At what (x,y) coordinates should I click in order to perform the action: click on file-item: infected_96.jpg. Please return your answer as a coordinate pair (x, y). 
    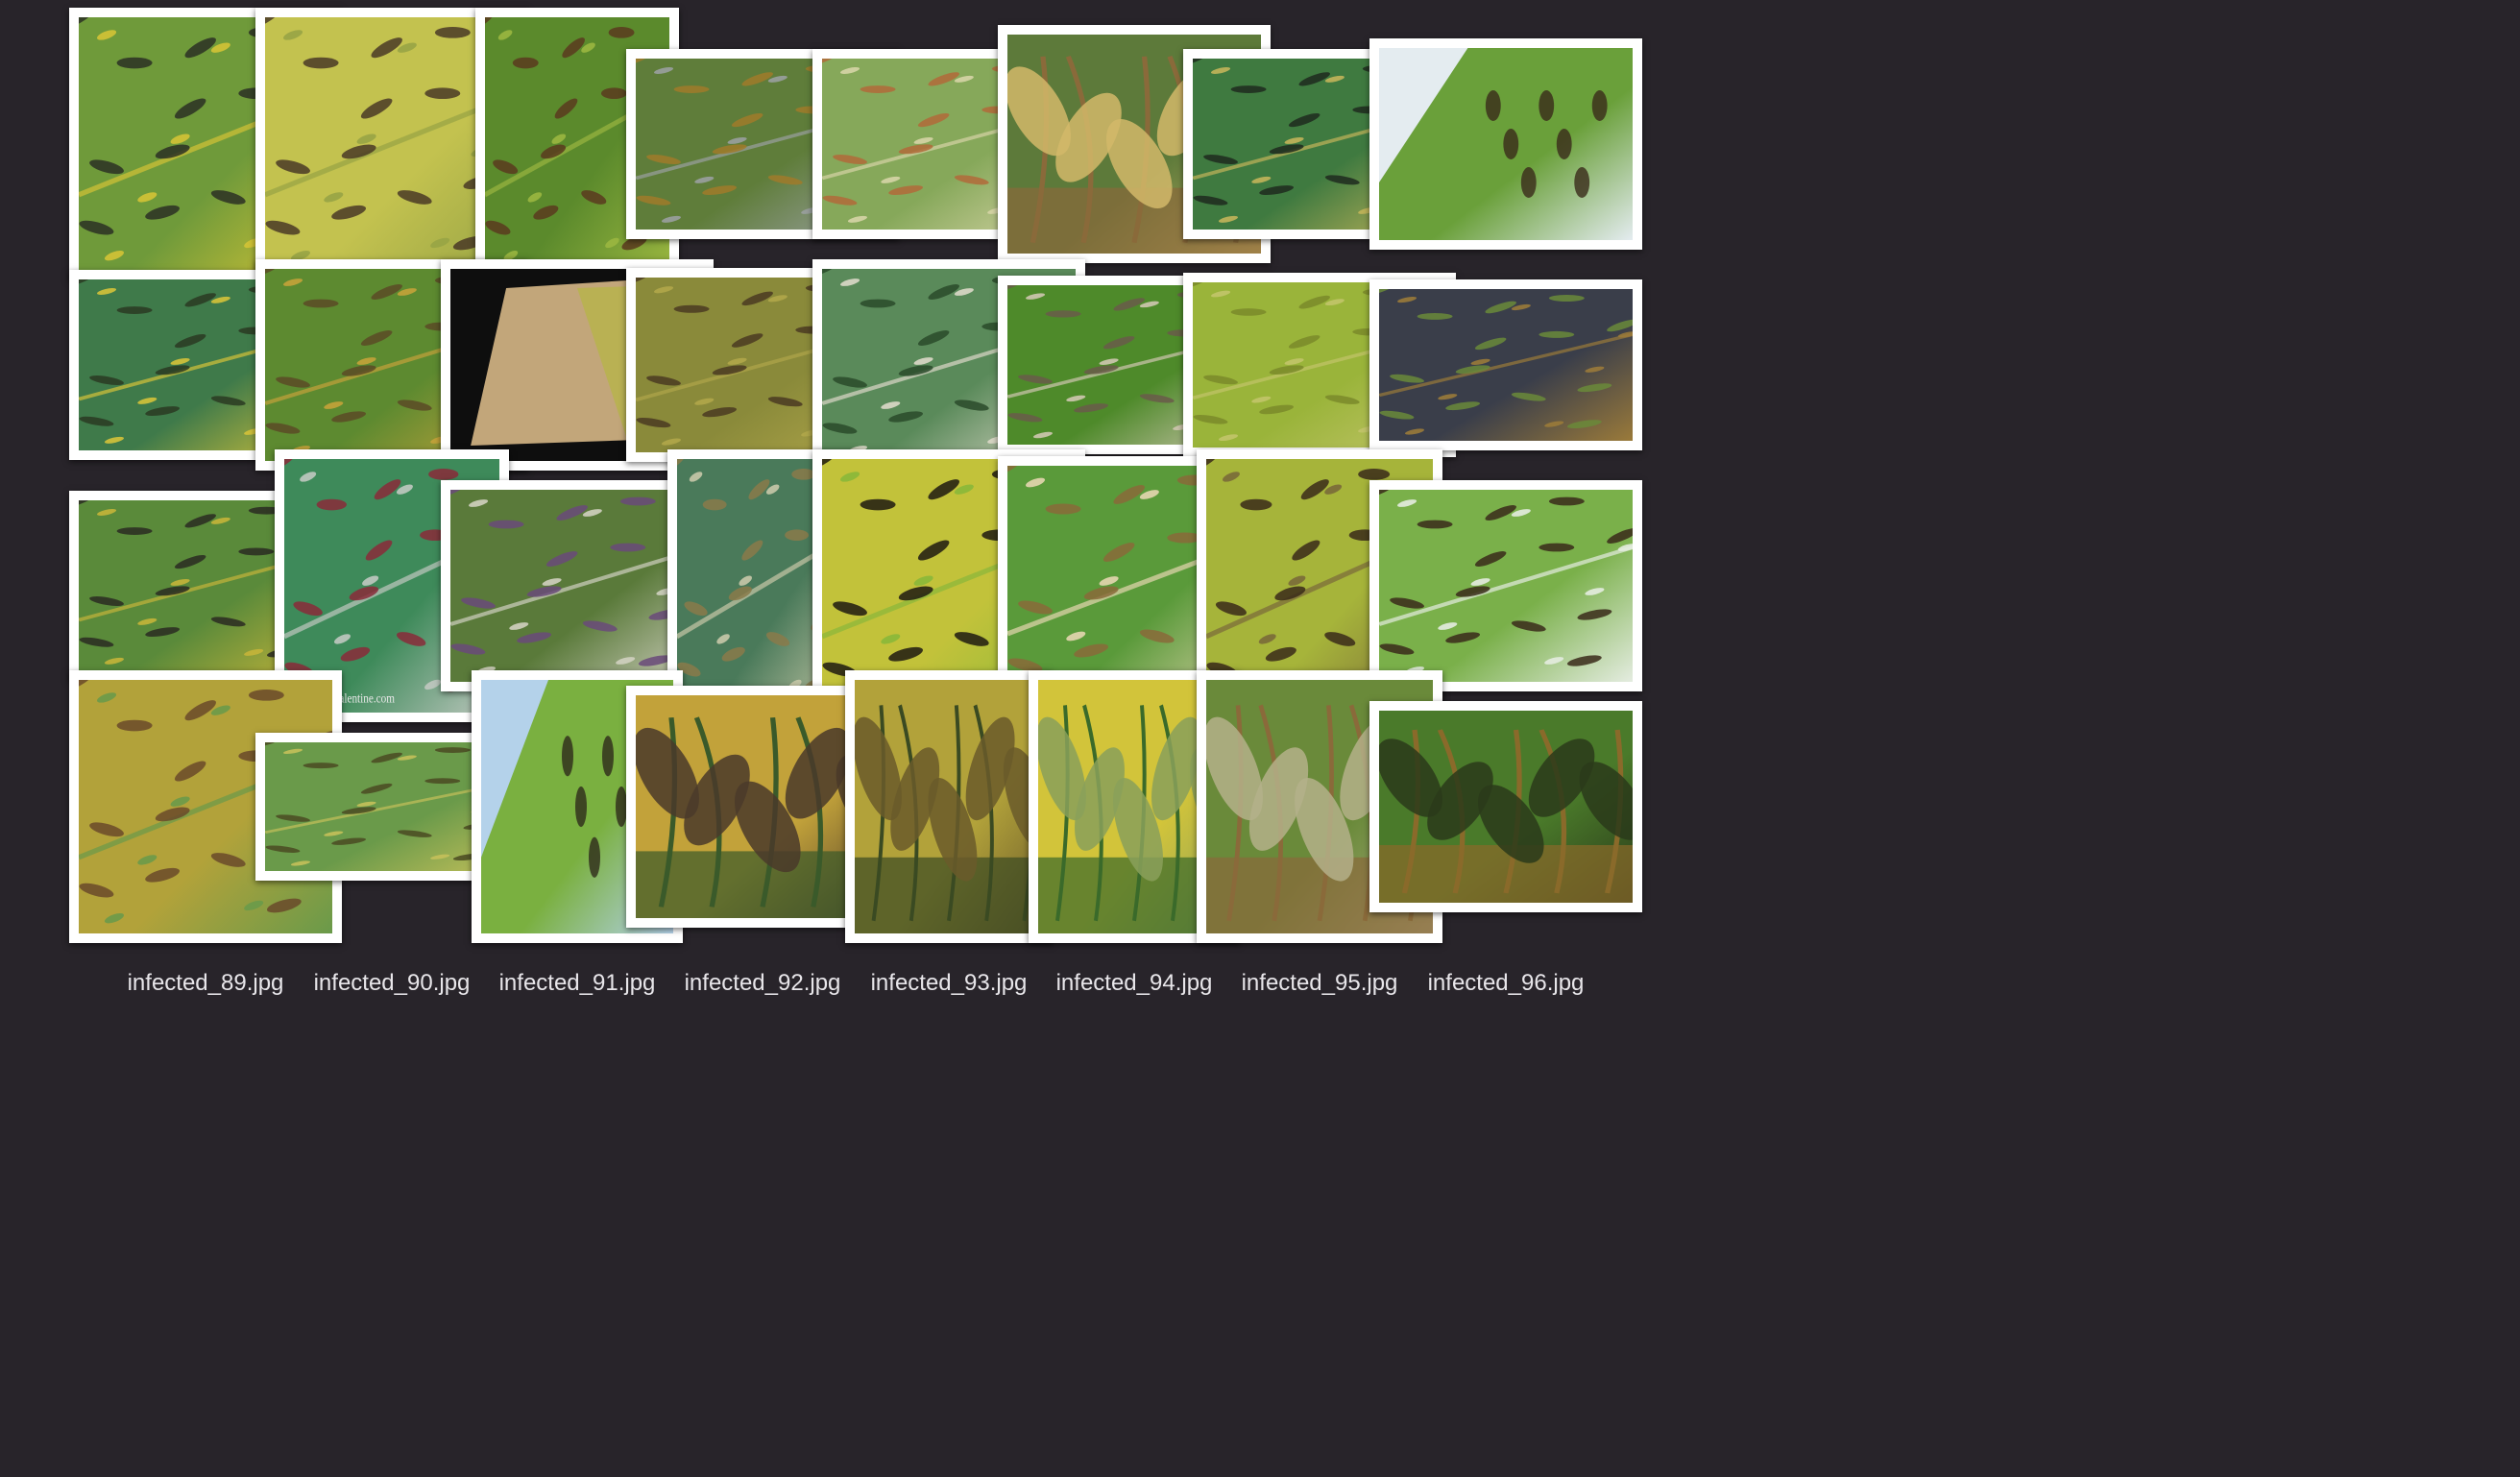
    Looking at the image, I should click on (1506, 839).